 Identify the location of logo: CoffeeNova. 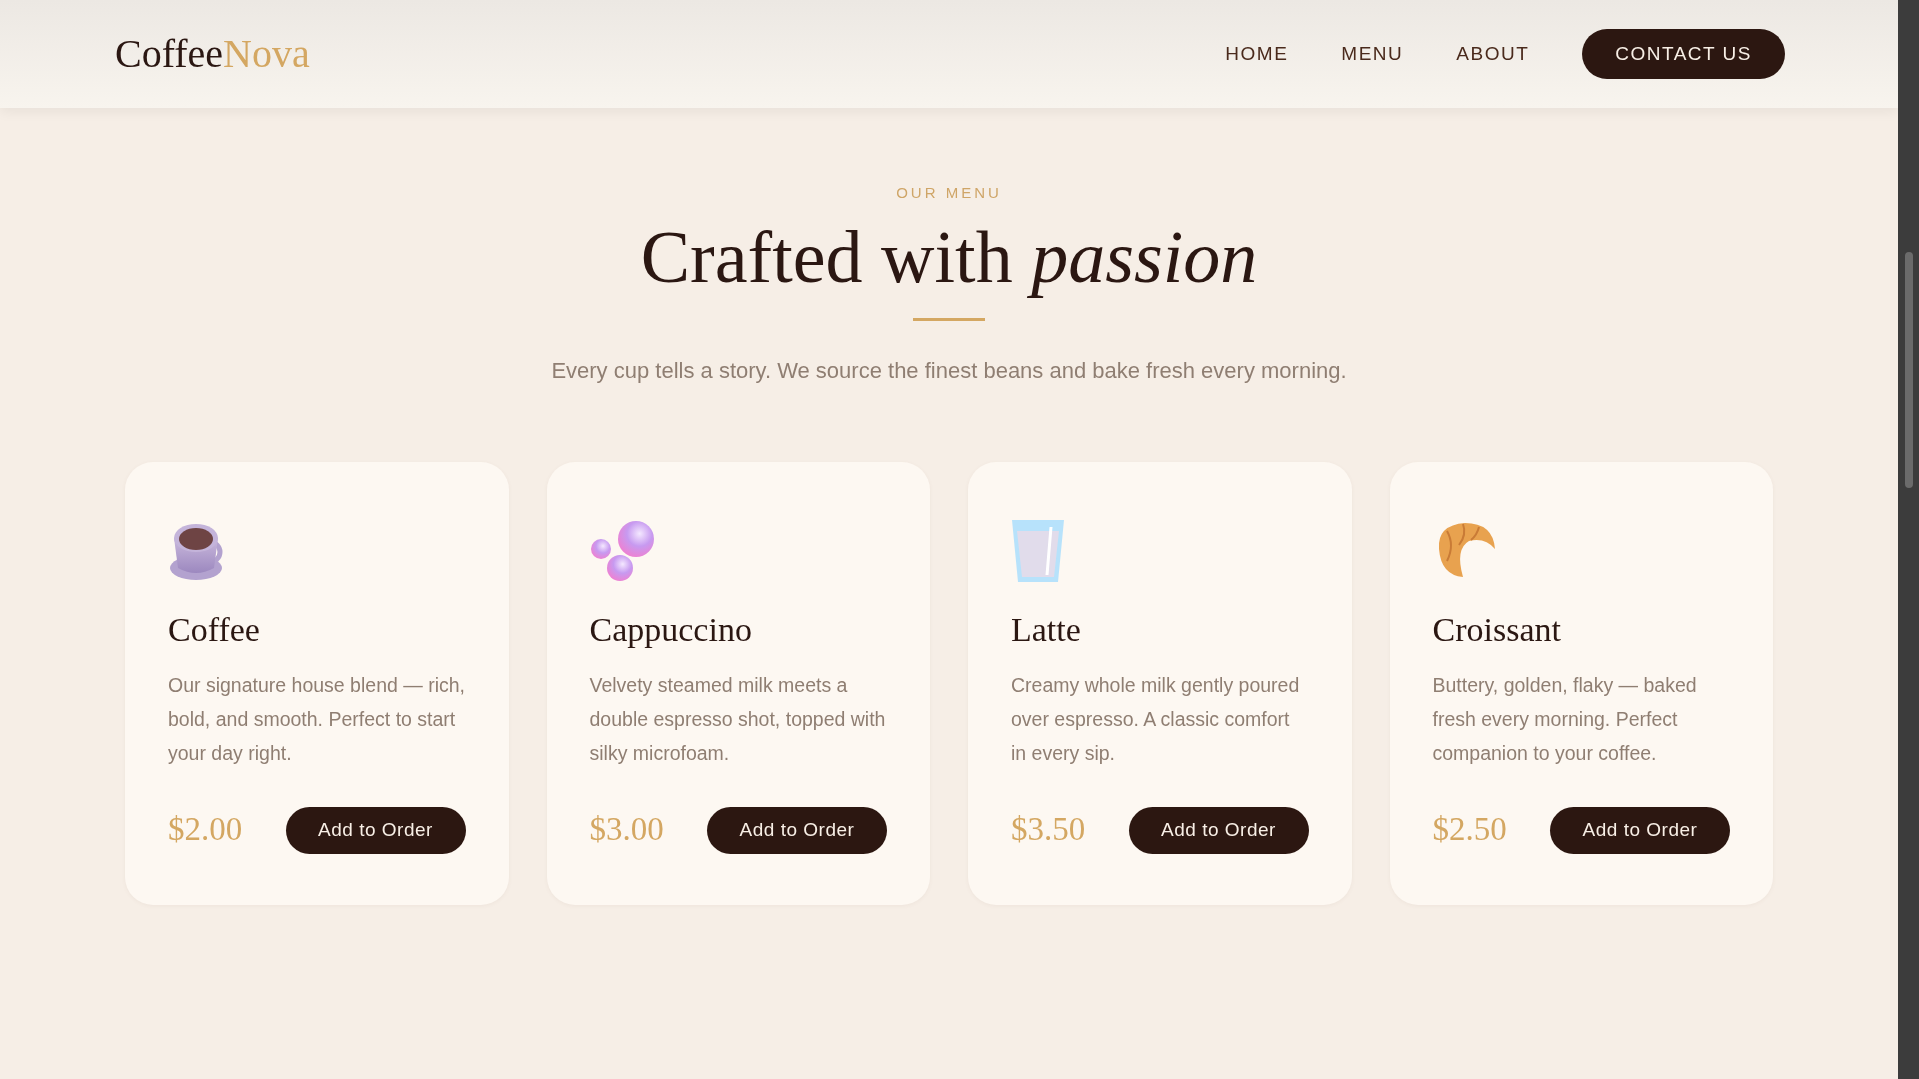
(212, 54).